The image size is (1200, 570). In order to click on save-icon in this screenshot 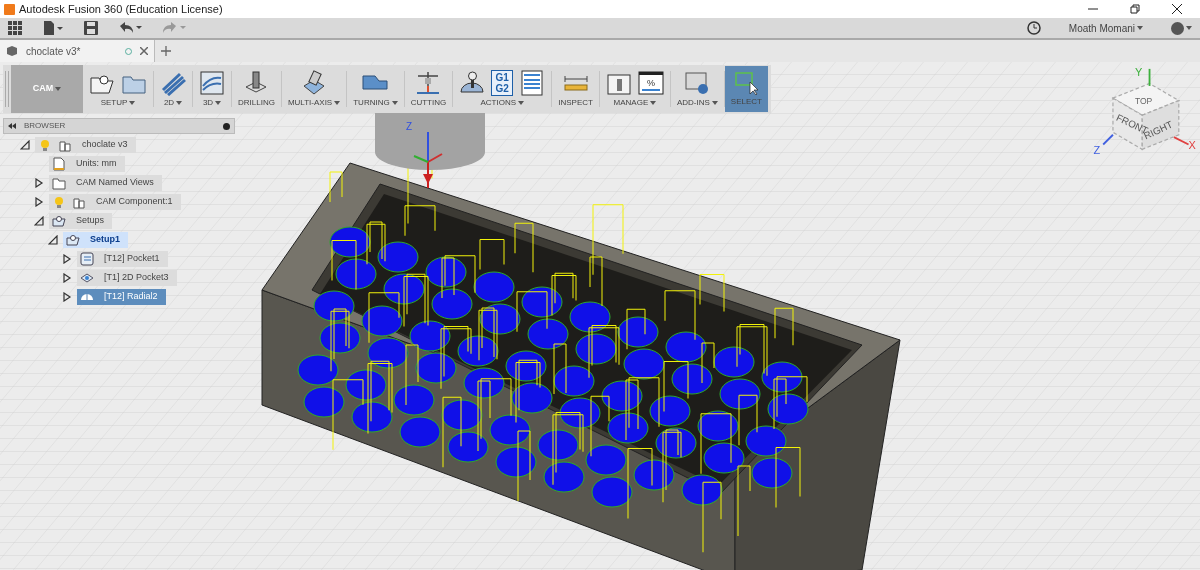, I will do `click(91, 28)`.